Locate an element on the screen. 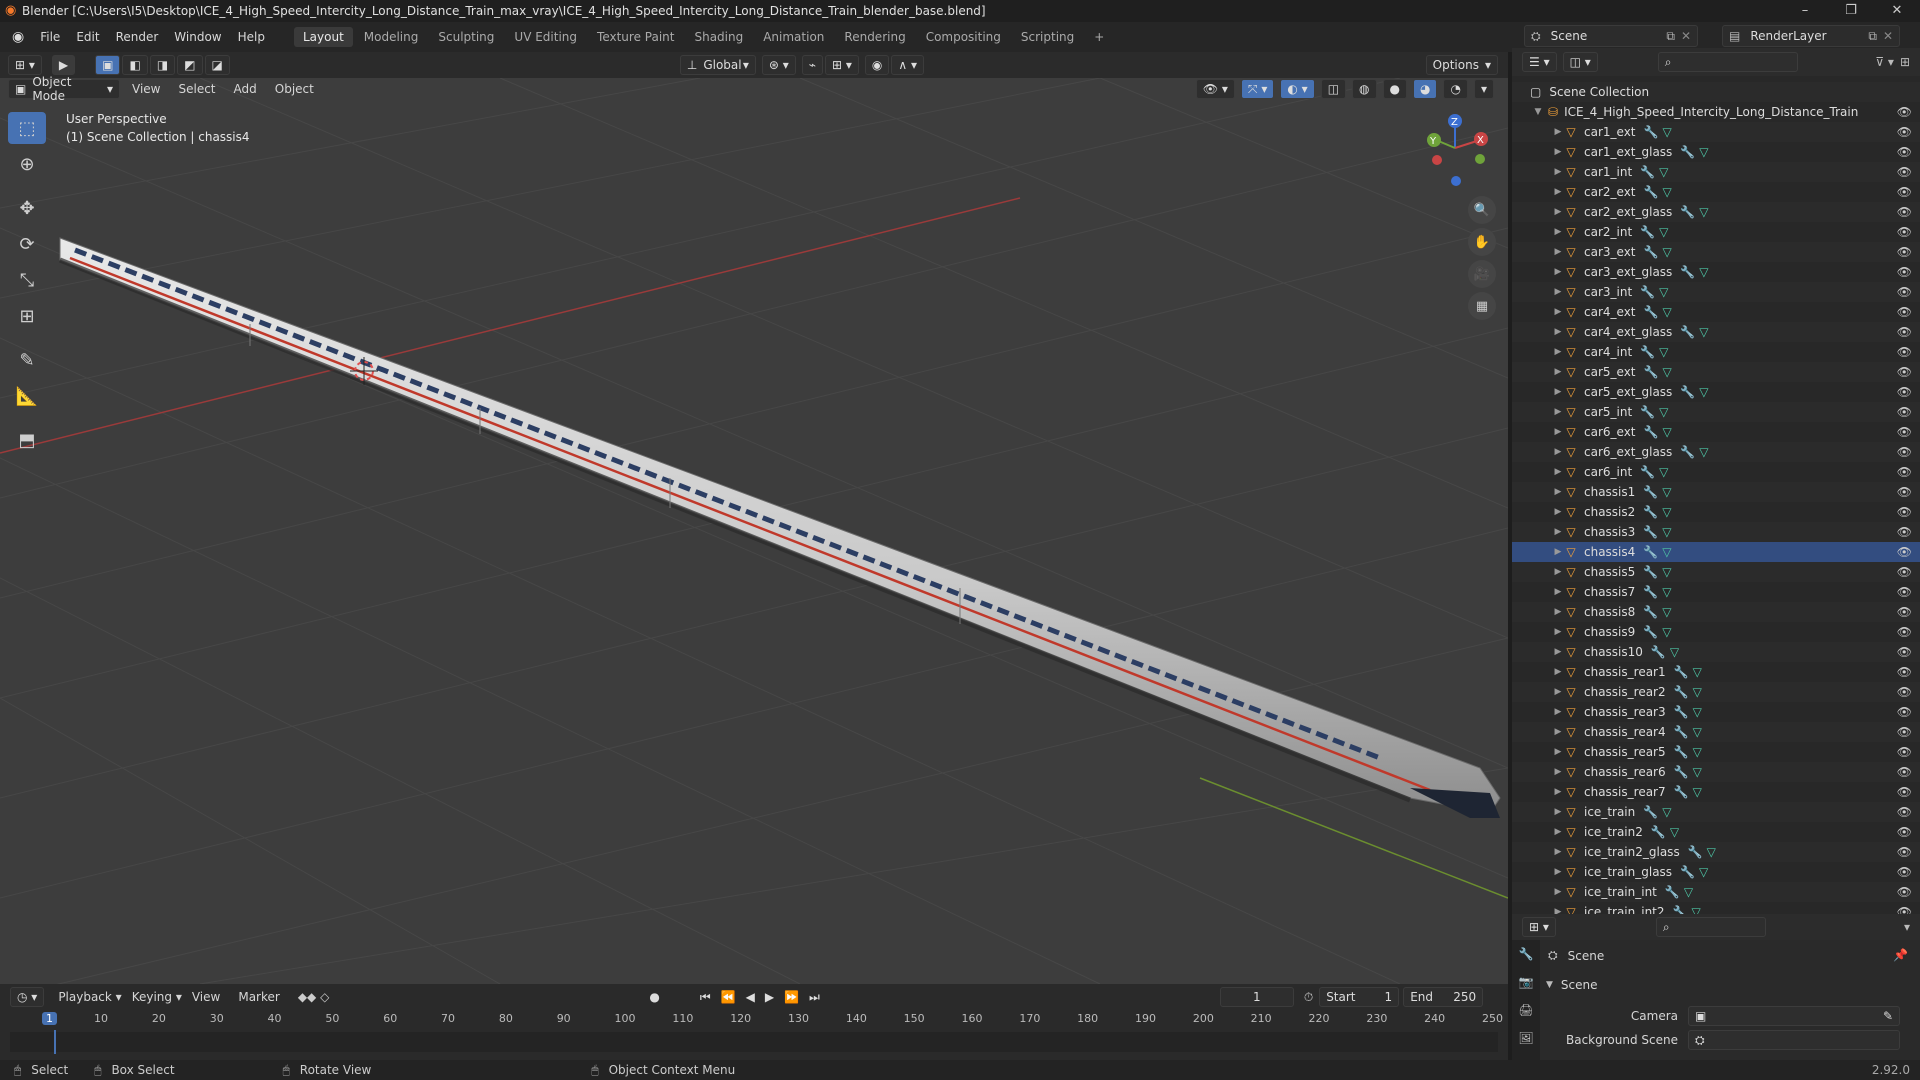 The width and height of the screenshot is (1920, 1080). delete-view-layer-icon: ✕ is located at coordinates (1888, 36).